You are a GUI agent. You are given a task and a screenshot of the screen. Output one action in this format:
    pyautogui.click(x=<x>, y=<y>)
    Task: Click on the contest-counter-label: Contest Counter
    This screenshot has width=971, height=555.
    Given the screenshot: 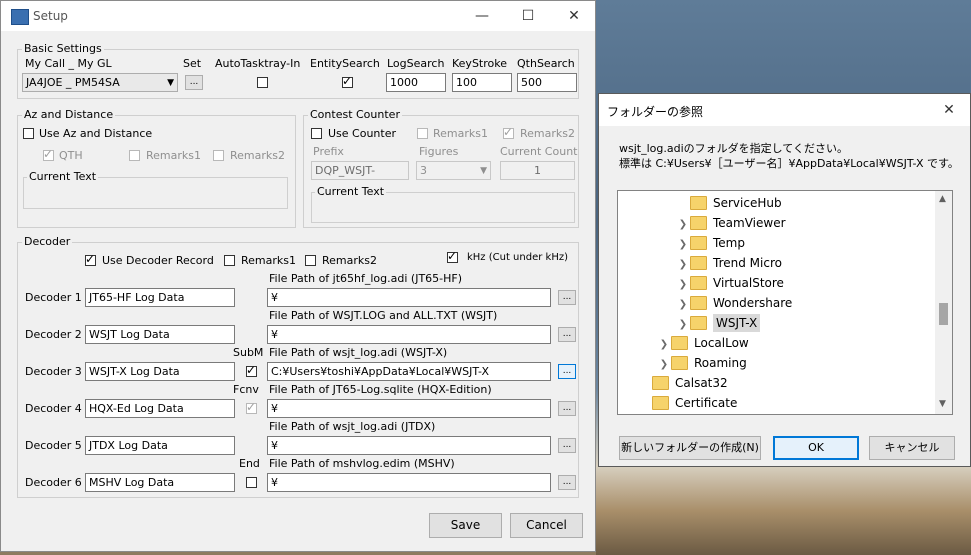 What is the action you would take?
    pyautogui.click(x=355, y=114)
    